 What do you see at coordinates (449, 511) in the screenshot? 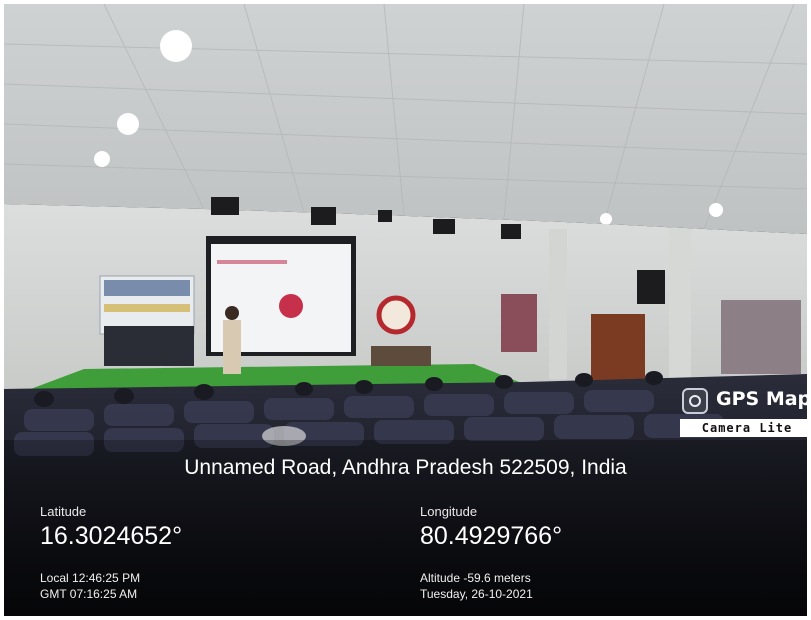
I see `longitude-label: Longitude` at bounding box center [449, 511].